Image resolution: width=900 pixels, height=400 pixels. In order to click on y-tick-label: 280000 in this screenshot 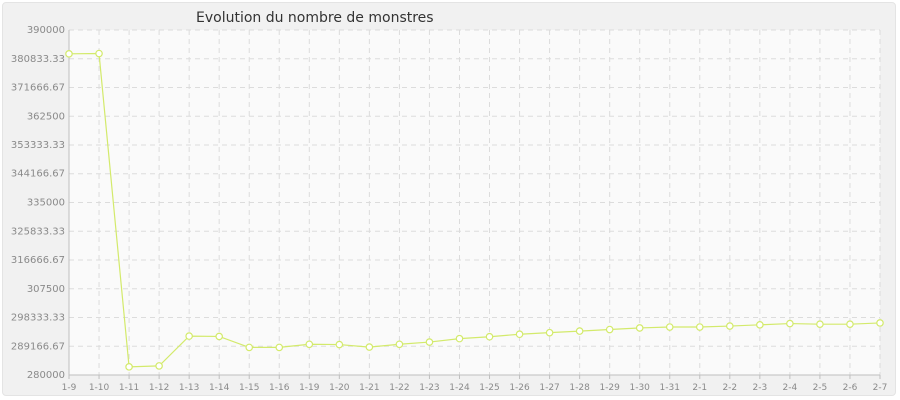, I will do `click(46, 375)`.